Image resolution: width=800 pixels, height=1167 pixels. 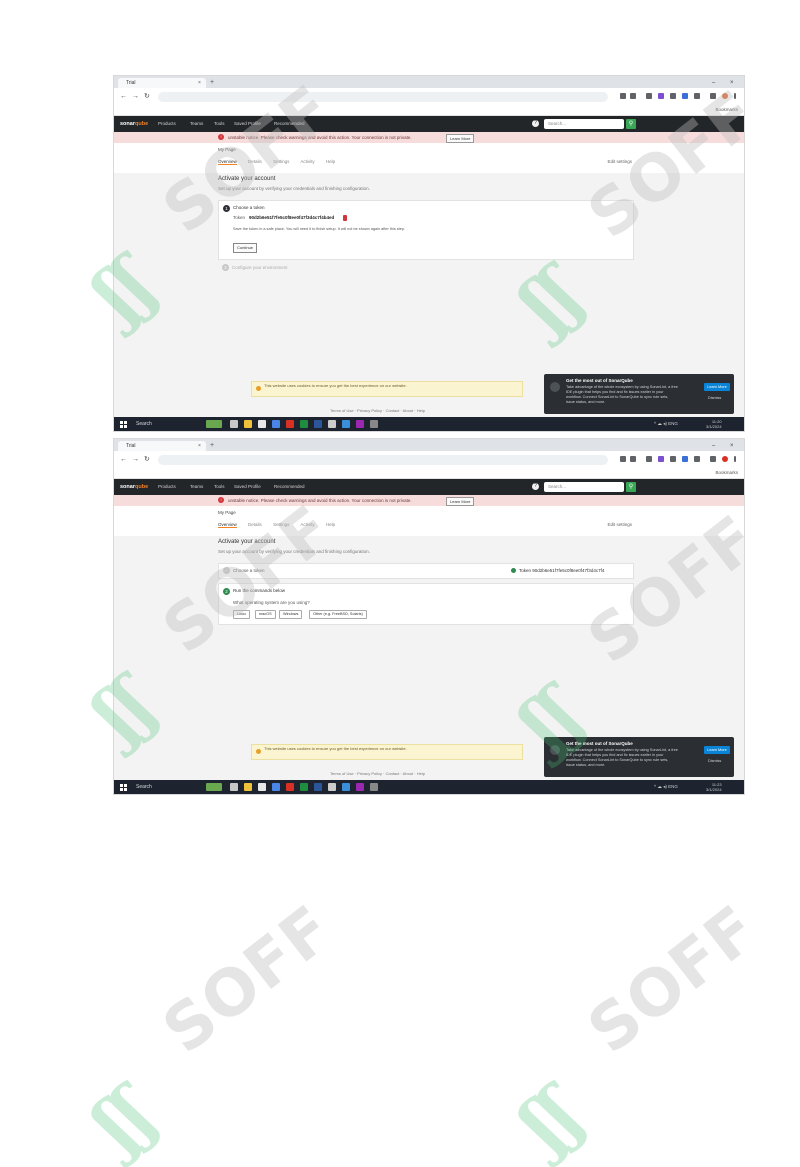 What do you see at coordinates (345, 218) in the screenshot?
I see `token-copy-icon` at bounding box center [345, 218].